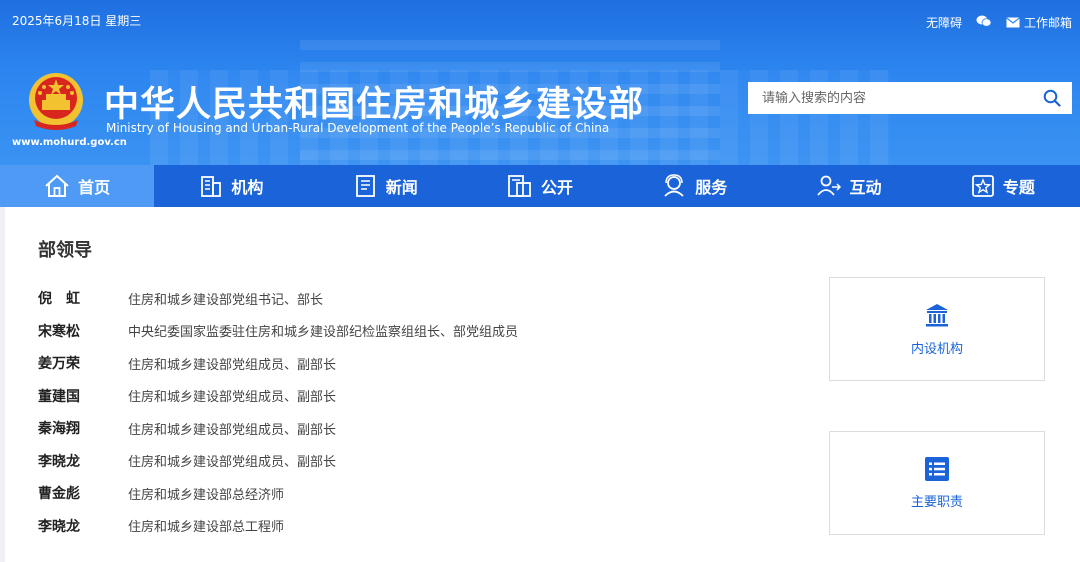 The image size is (1080, 562). I want to click on list-item: 董建国 住房和城乡建设部党组成员、副部长, so click(278, 396).